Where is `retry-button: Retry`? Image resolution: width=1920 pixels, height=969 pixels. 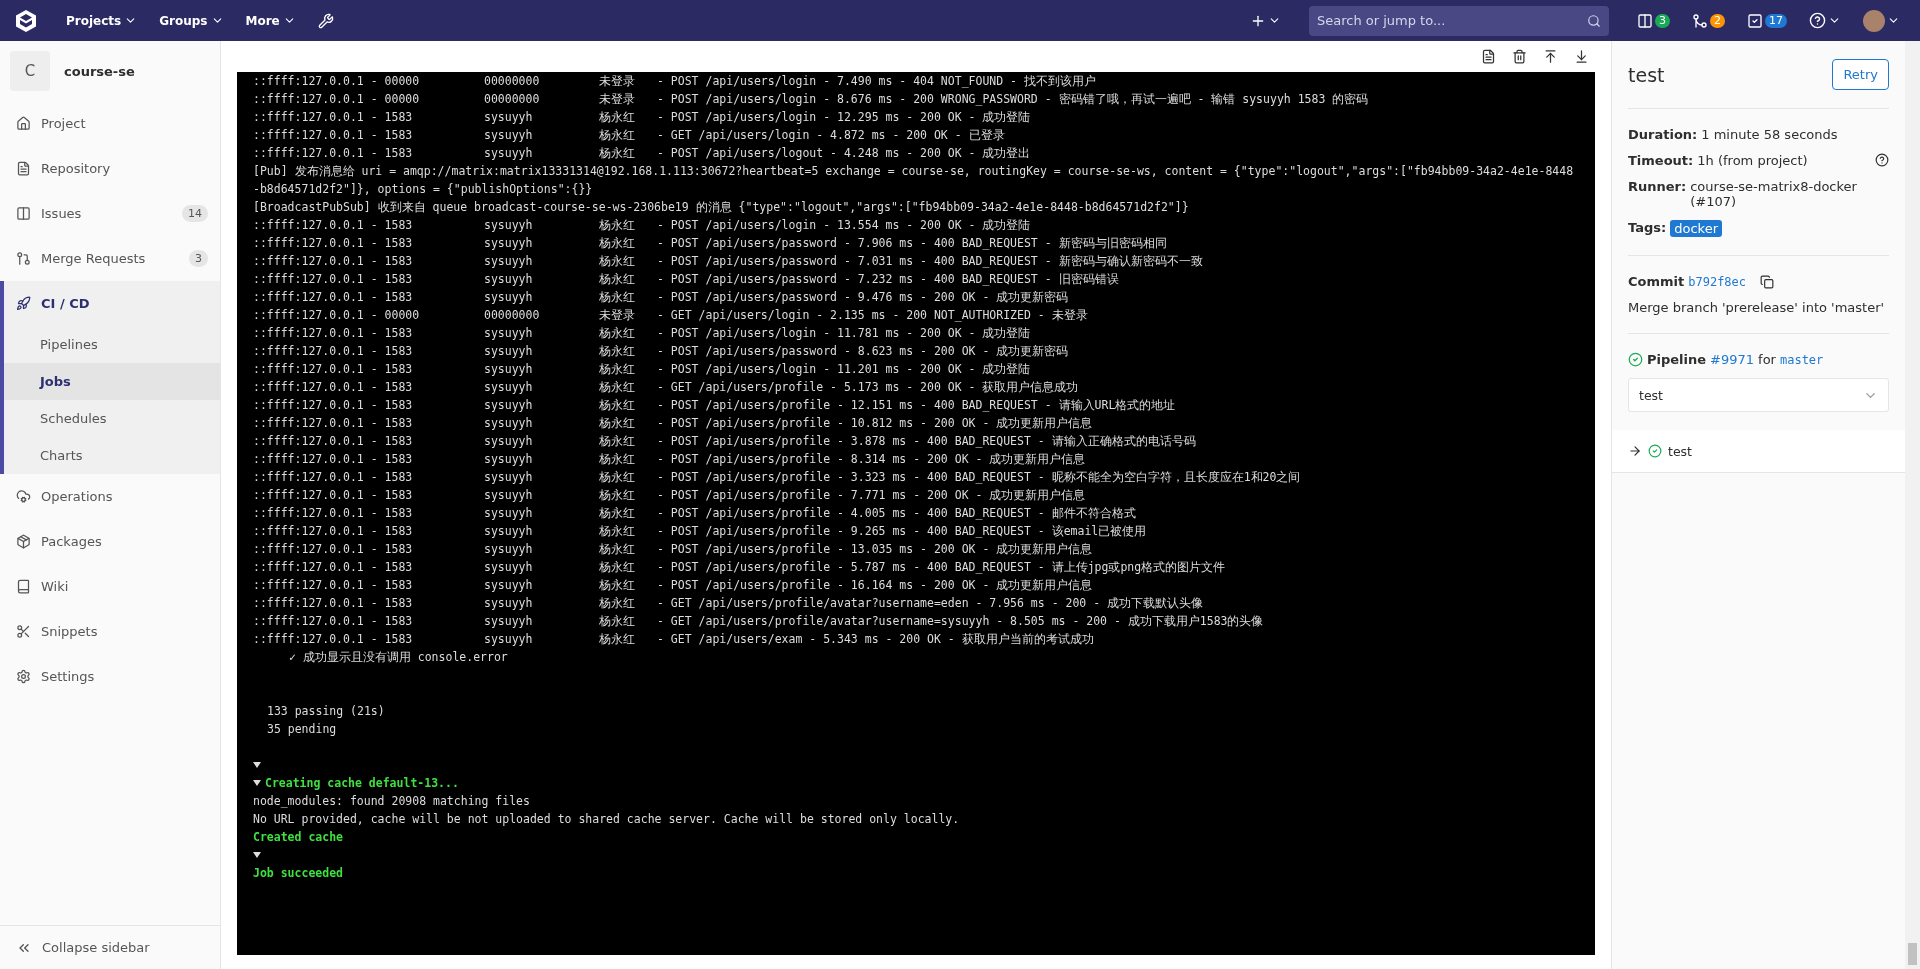 retry-button: Retry is located at coordinates (1860, 74).